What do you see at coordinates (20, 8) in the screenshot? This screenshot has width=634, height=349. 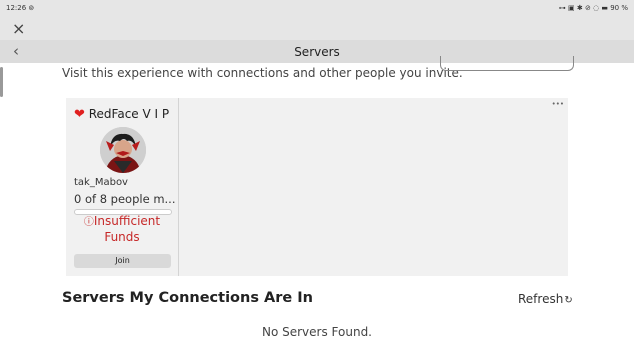 I see `status-time: 12:26 ⊚` at bounding box center [20, 8].